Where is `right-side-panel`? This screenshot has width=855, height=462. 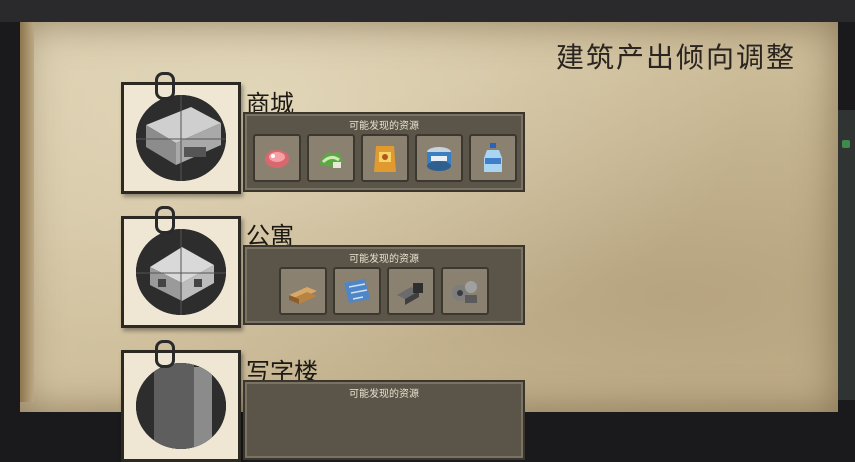 right-side-panel is located at coordinates (846, 255).